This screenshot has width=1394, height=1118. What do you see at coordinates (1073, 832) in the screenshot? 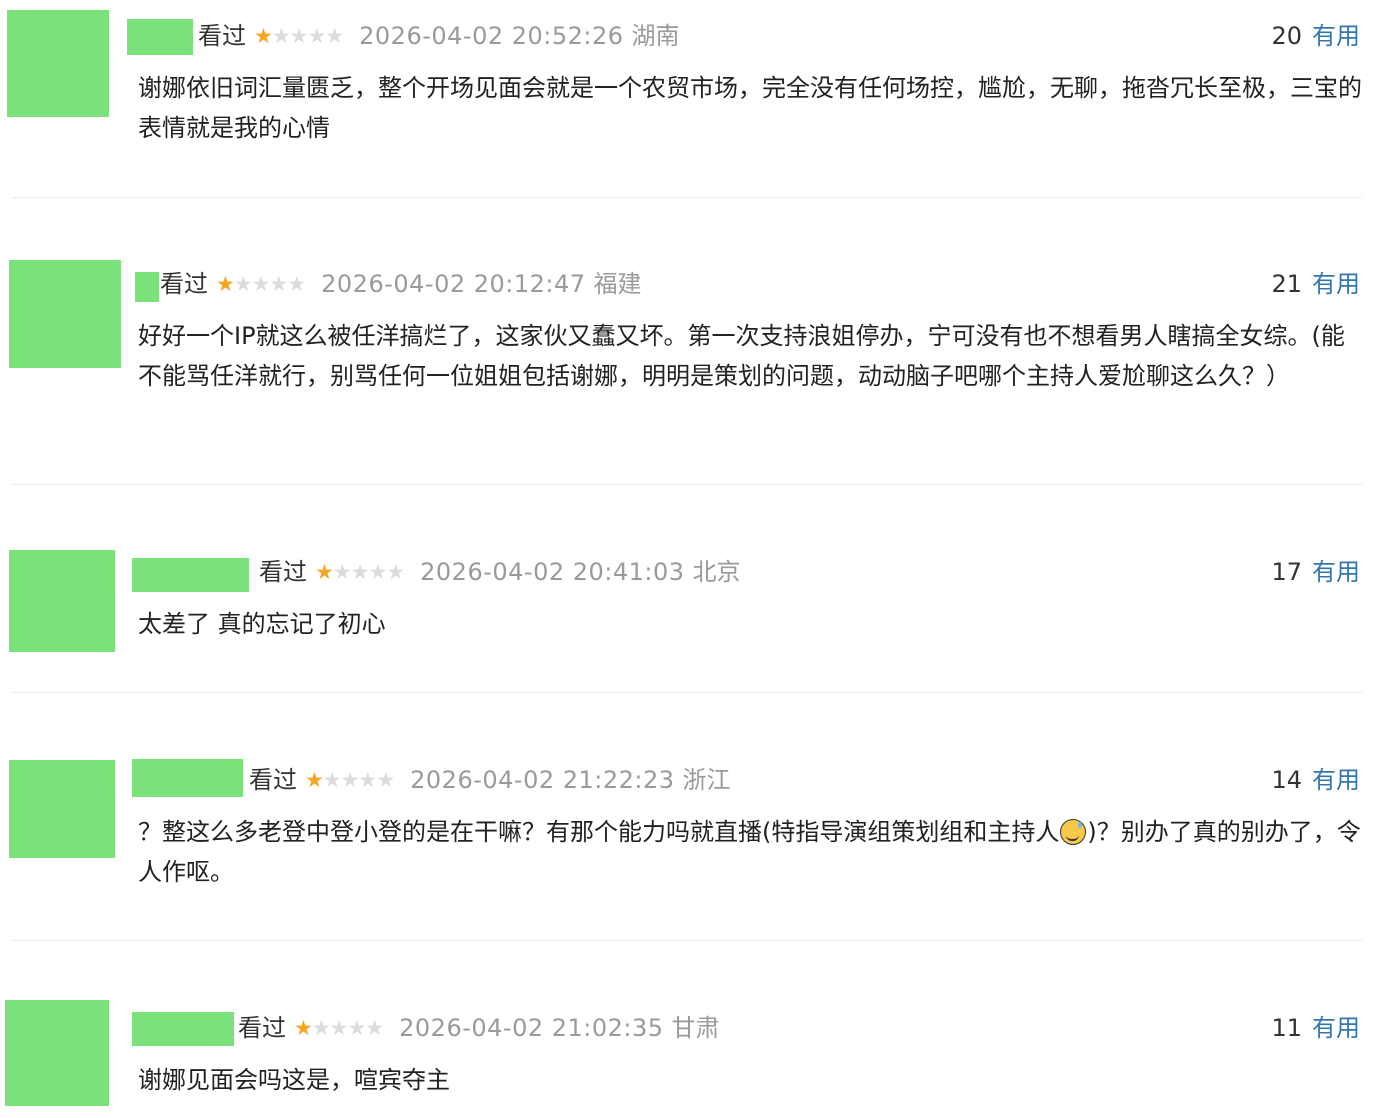
I see `sweat-smile-emoji-icon` at bounding box center [1073, 832].